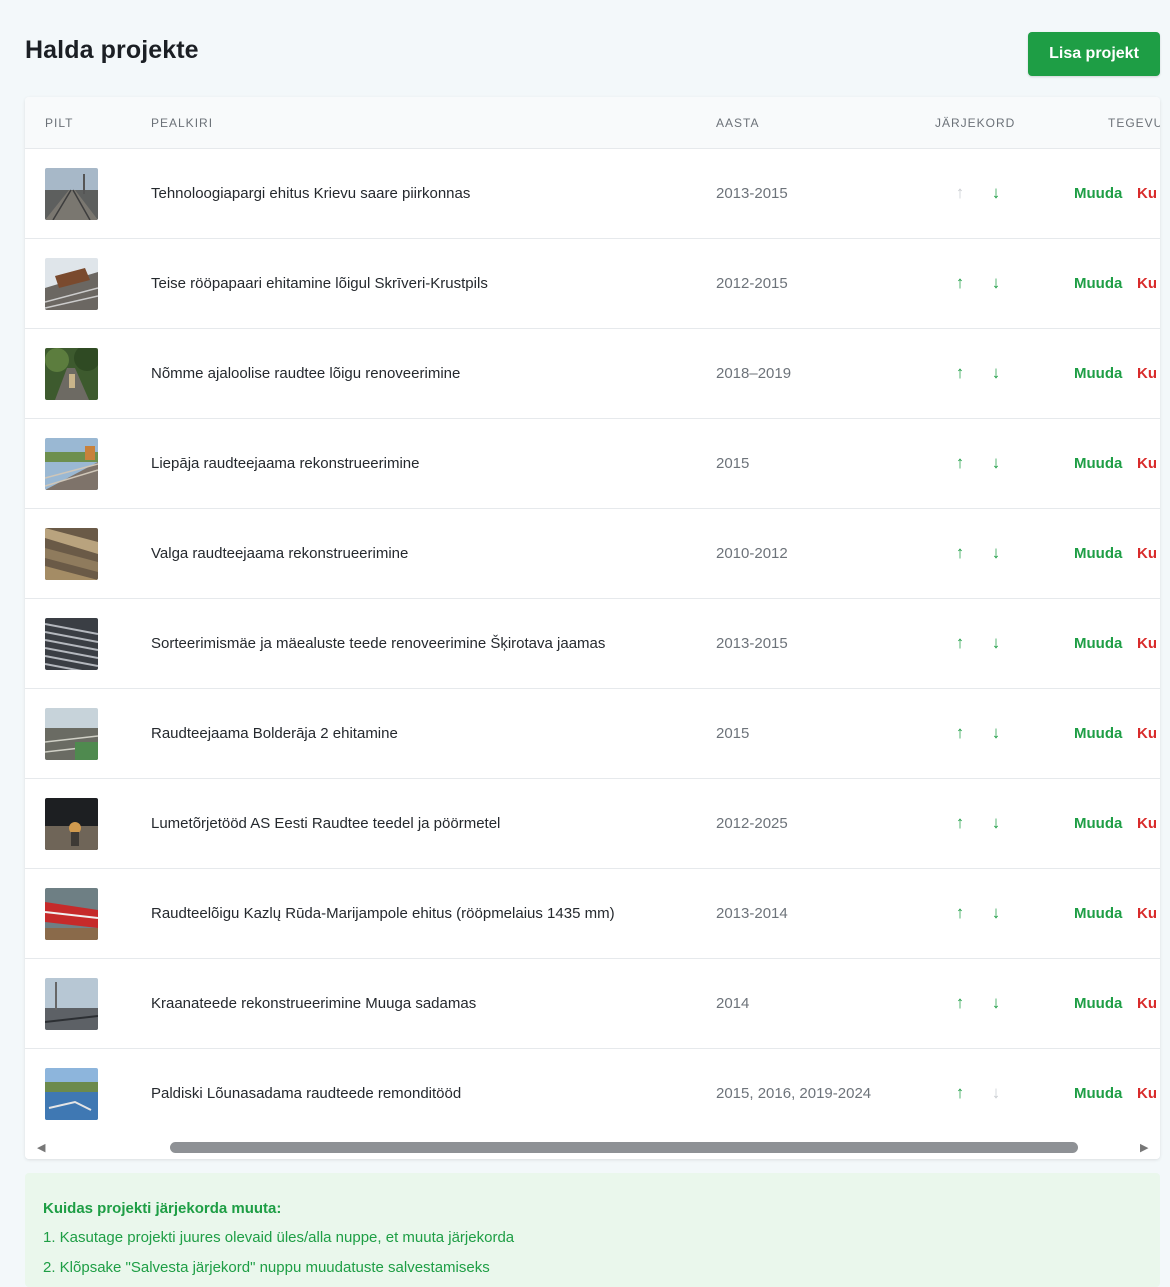 This screenshot has height=1287, width=1170. What do you see at coordinates (162, 1208) in the screenshot?
I see `help-title: Kuidas projekti järjekorda muuta:` at bounding box center [162, 1208].